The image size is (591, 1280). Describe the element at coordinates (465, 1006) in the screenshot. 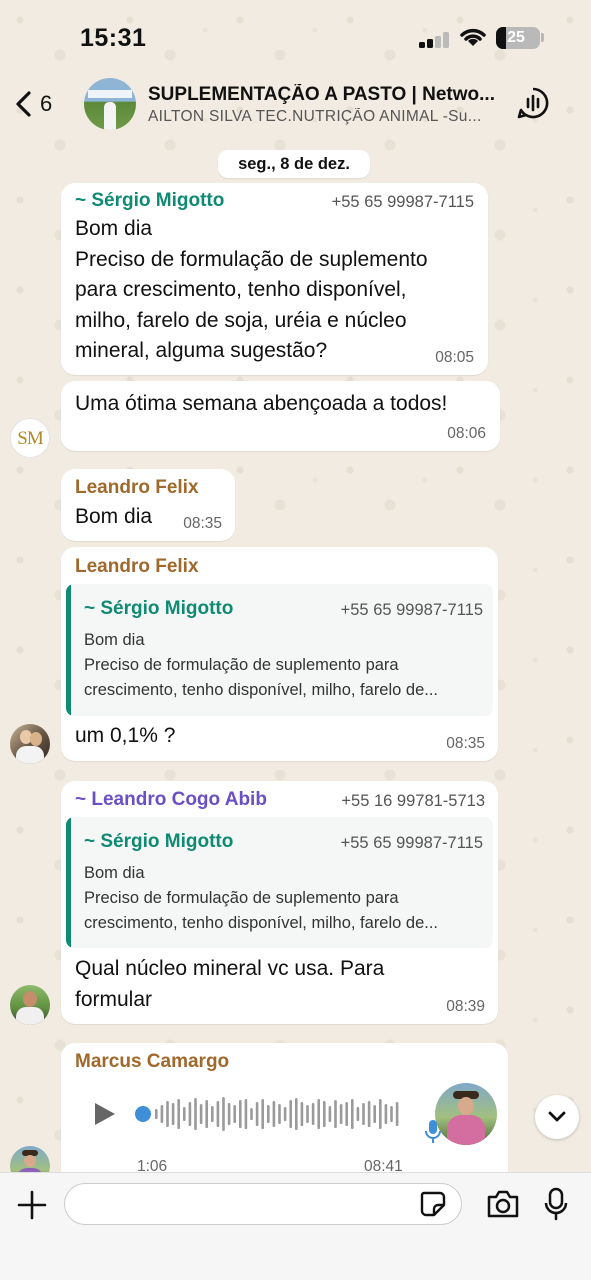

I see `message-time: 08:39` at that location.